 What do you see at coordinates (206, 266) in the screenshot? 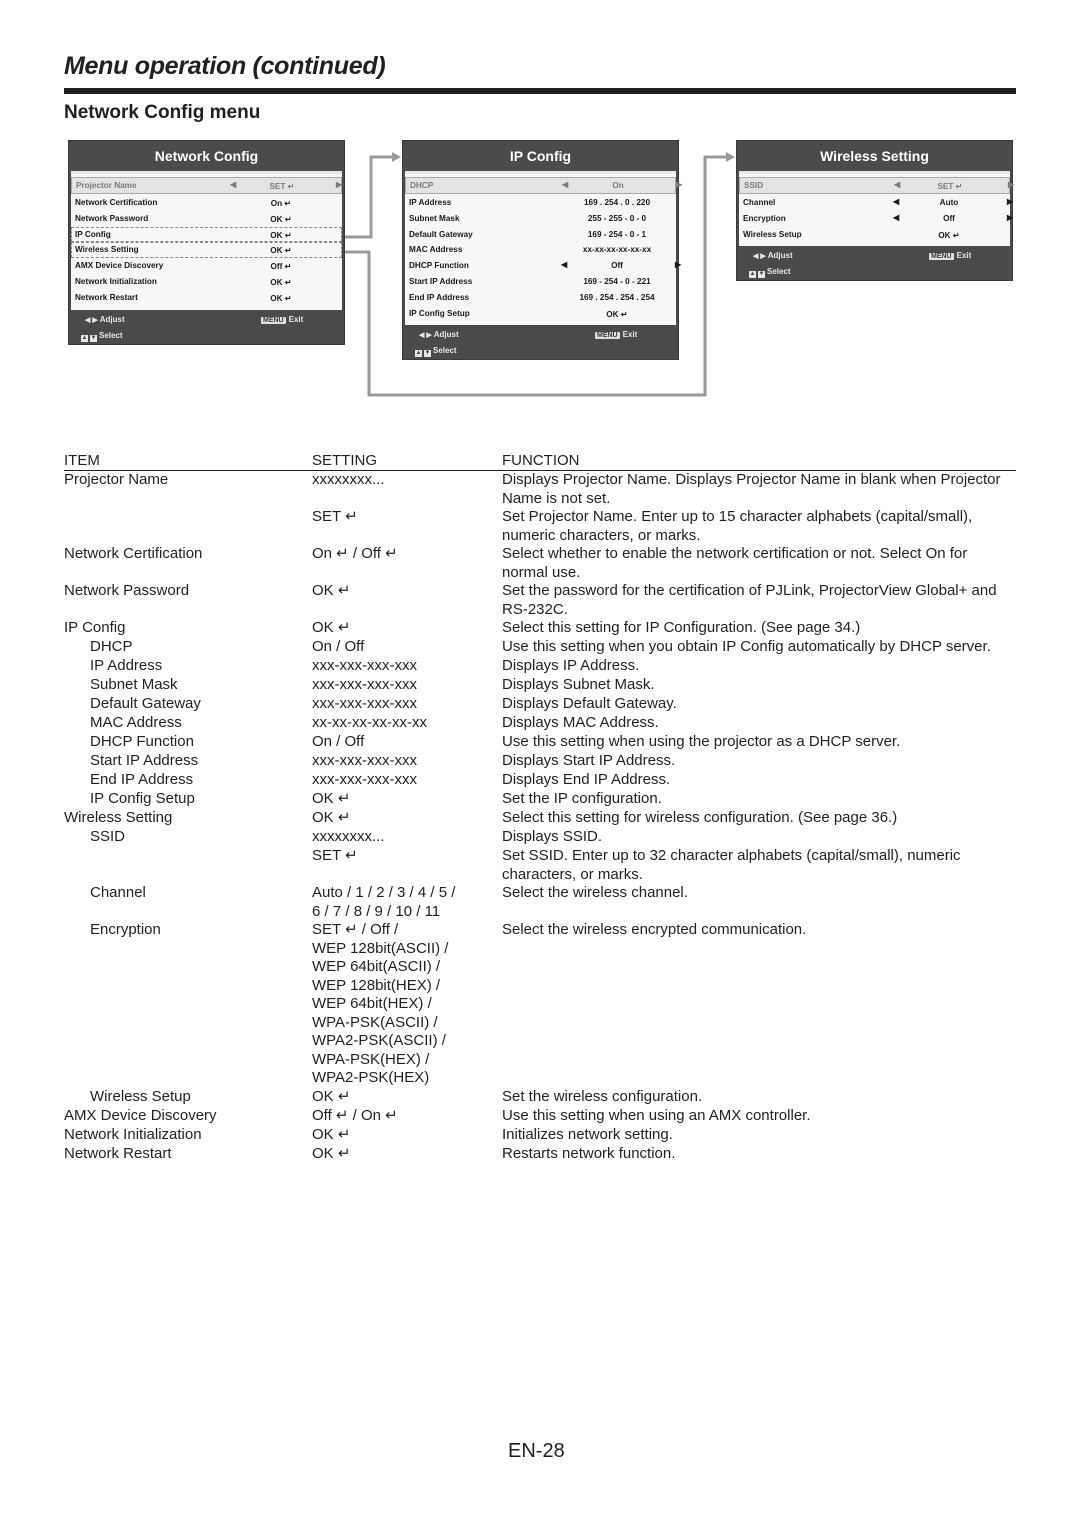
I see `menu-item: AMX Device Discovery Off ↵` at bounding box center [206, 266].